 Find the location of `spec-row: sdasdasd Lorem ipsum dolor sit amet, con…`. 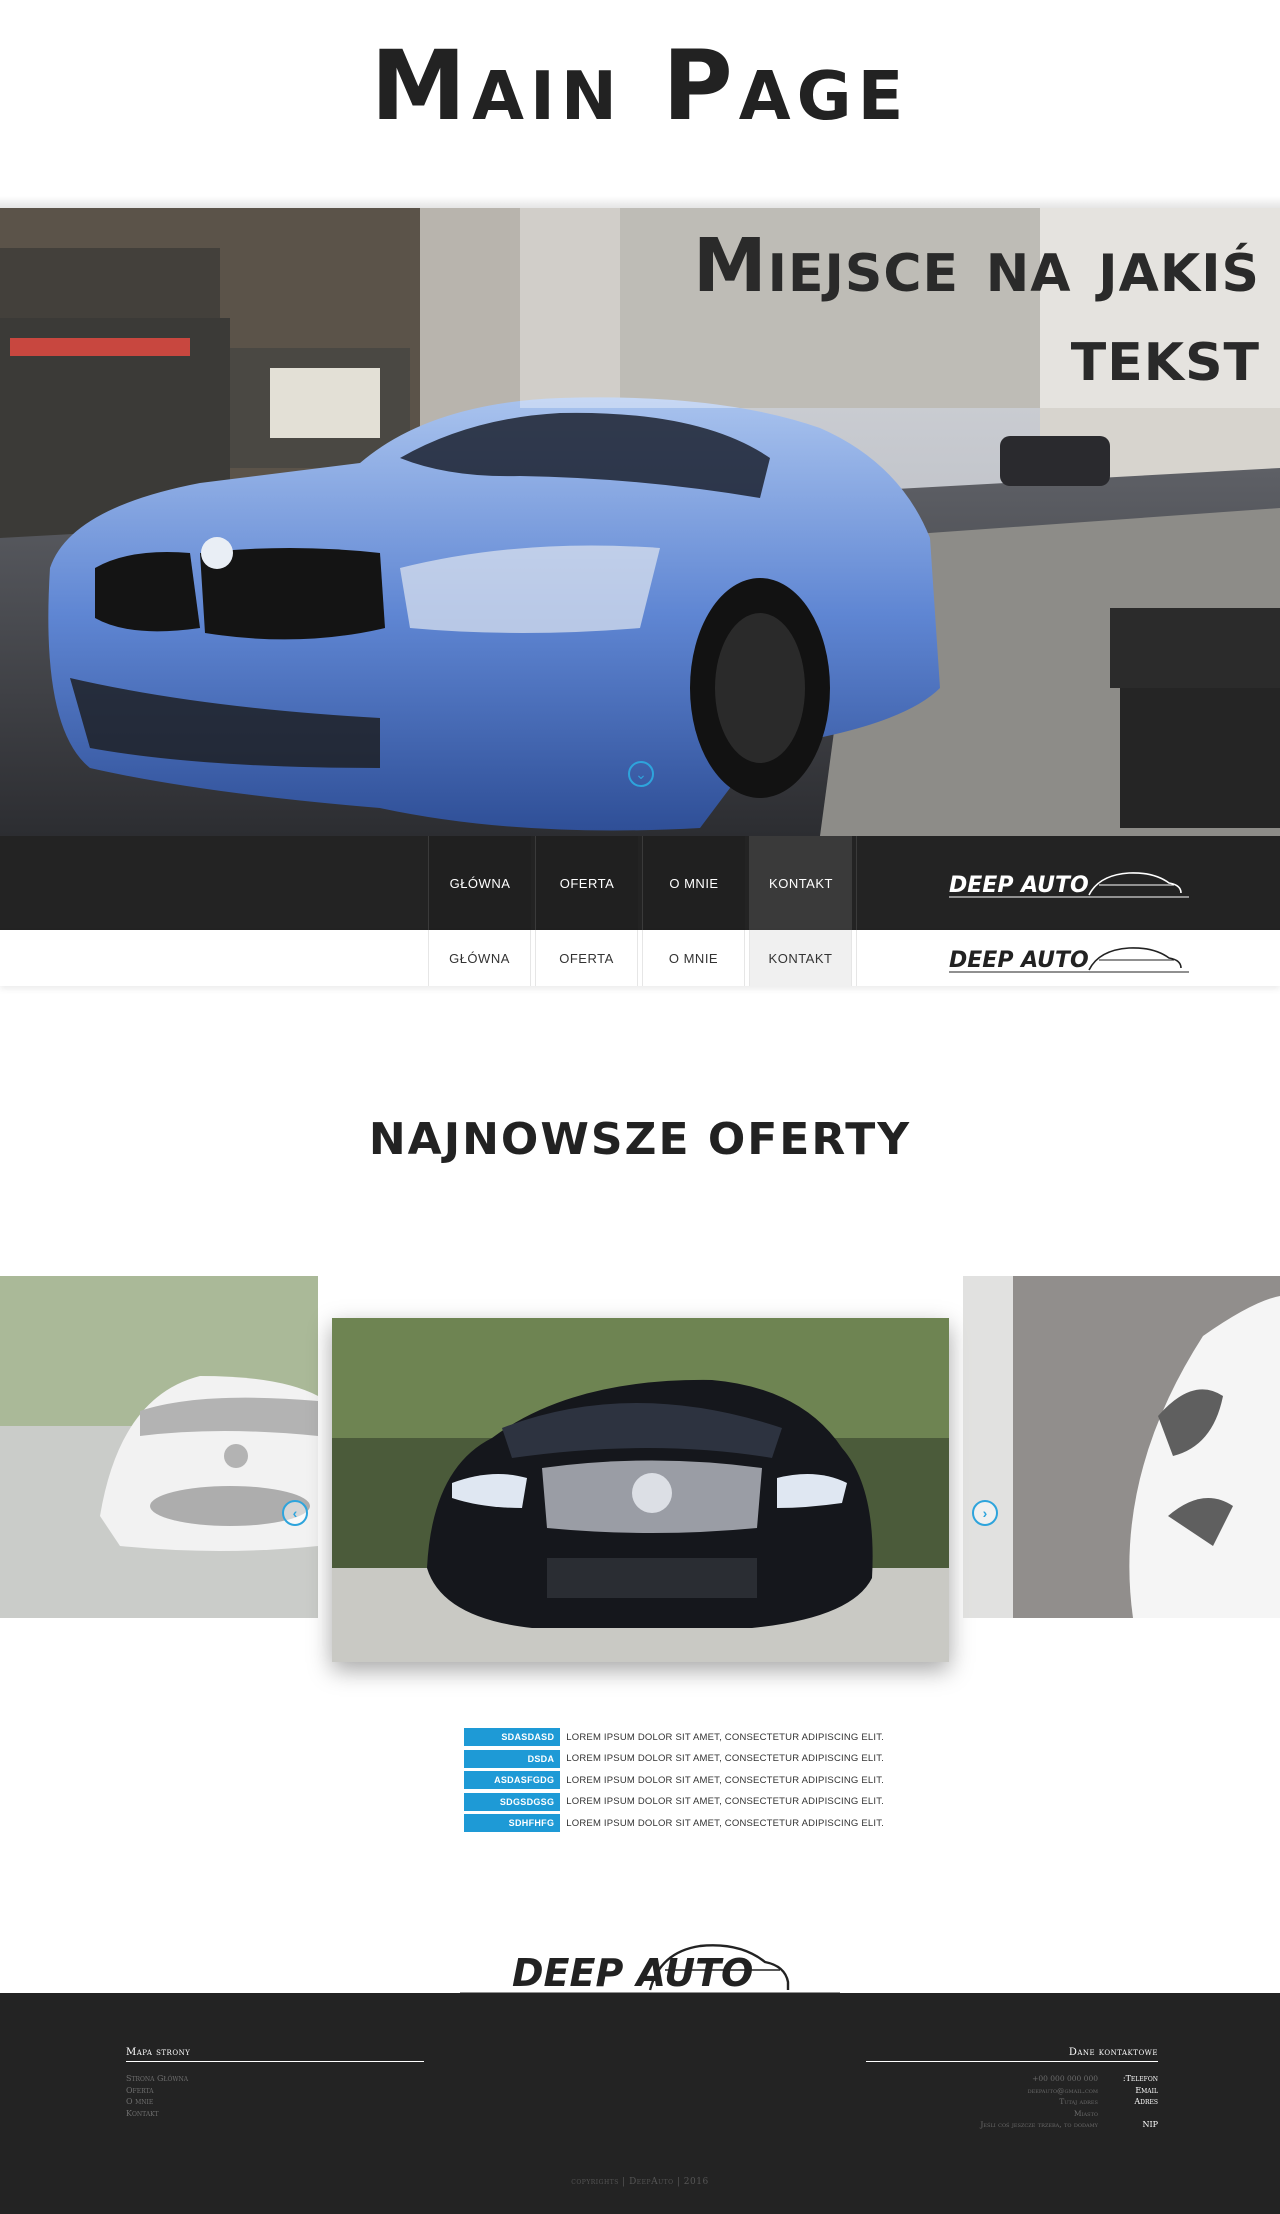

spec-row: sdasdasd Lorem ipsum dolor sit amet, con… is located at coordinates (674, 1737).